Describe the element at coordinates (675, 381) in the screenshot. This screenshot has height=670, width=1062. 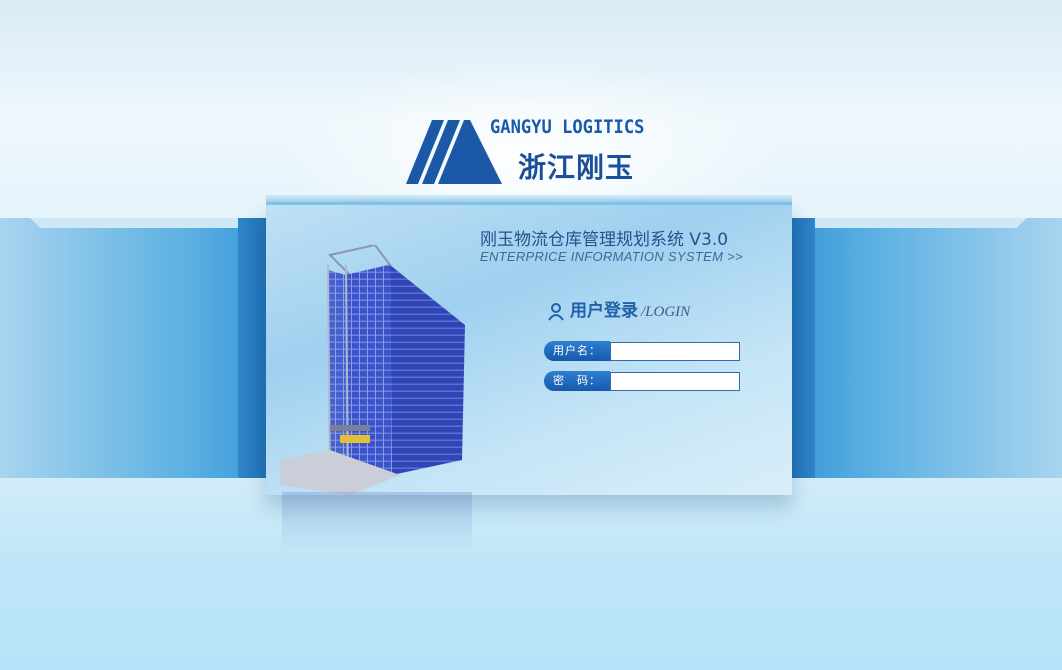
I see `password-input` at that location.